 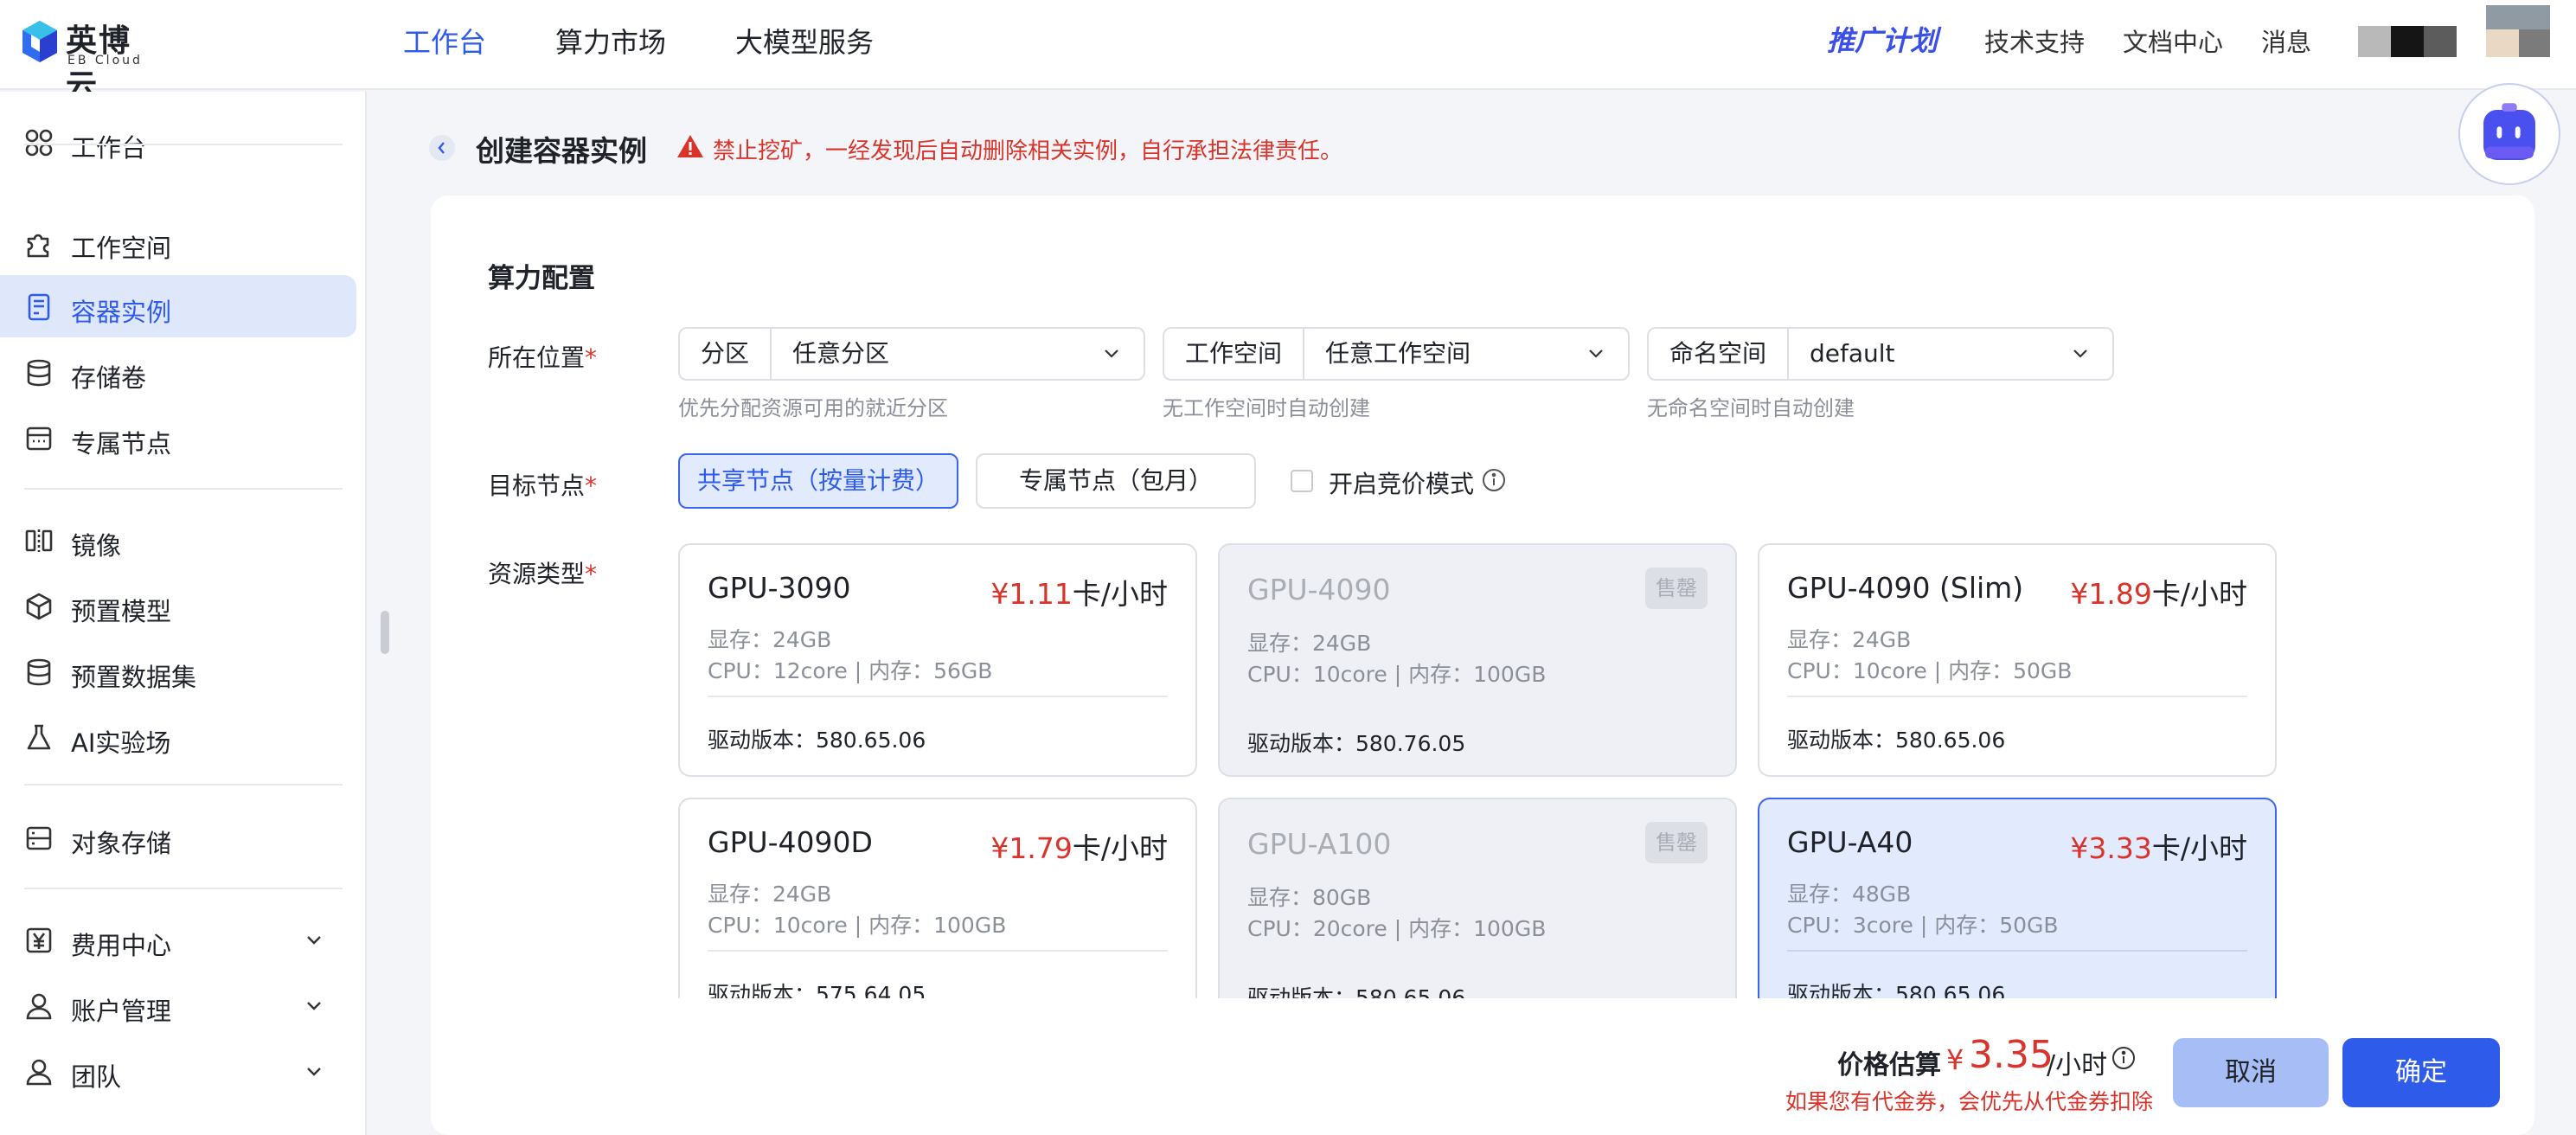 What do you see at coordinates (1079, 848) in the screenshot?
I see `gpu-price: ¥1.79卡/小时` at bounding box center [1079, 848].